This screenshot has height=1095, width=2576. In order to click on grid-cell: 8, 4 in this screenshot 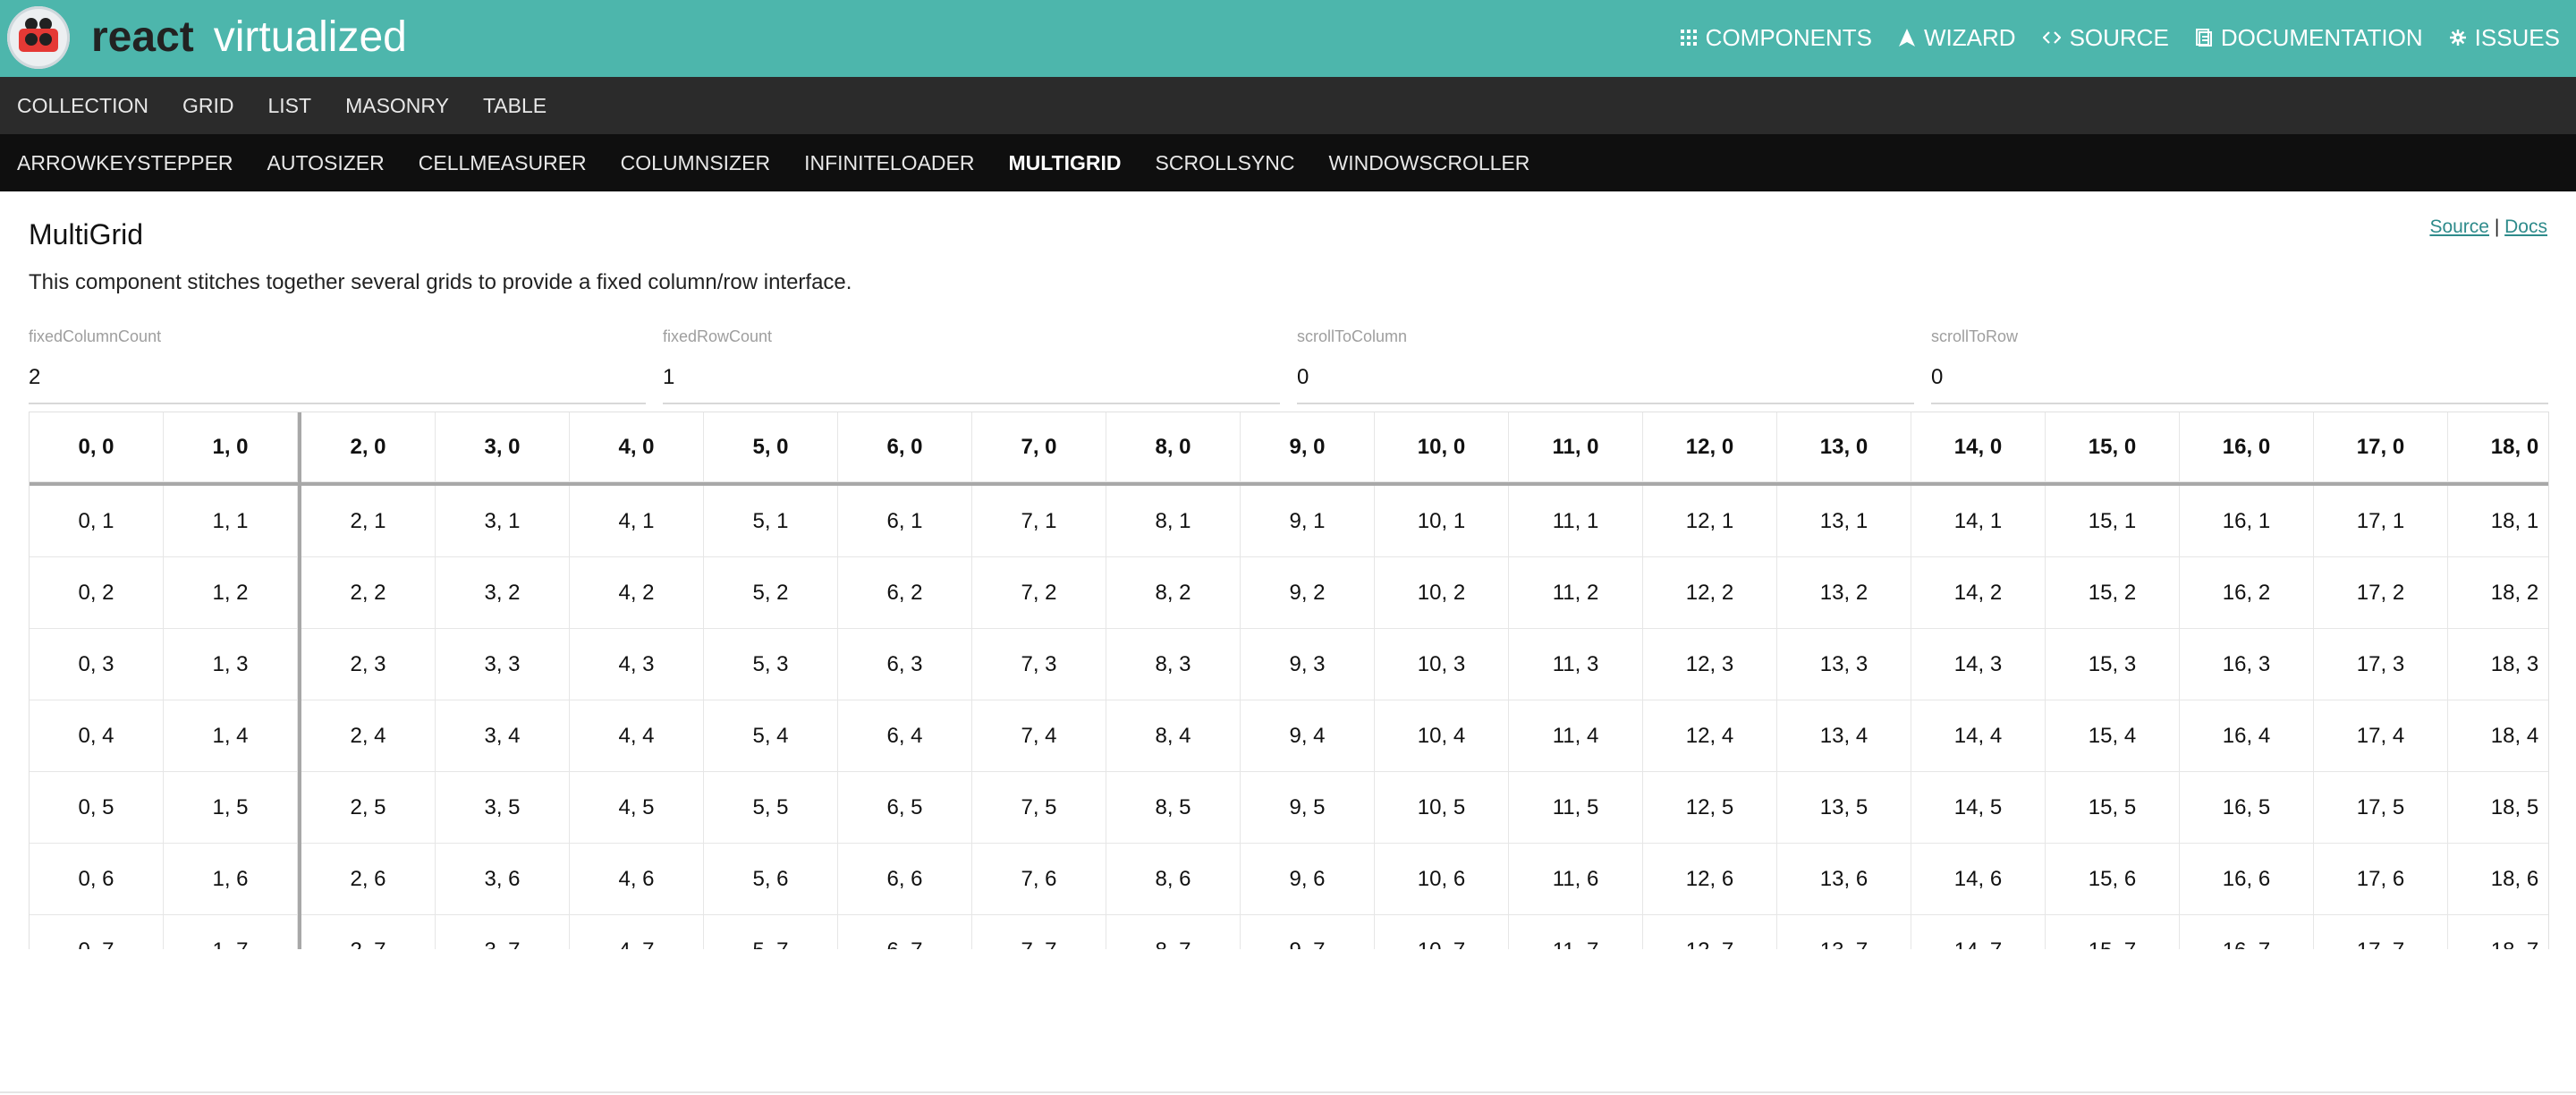, I will do `click(1173, 736)`.